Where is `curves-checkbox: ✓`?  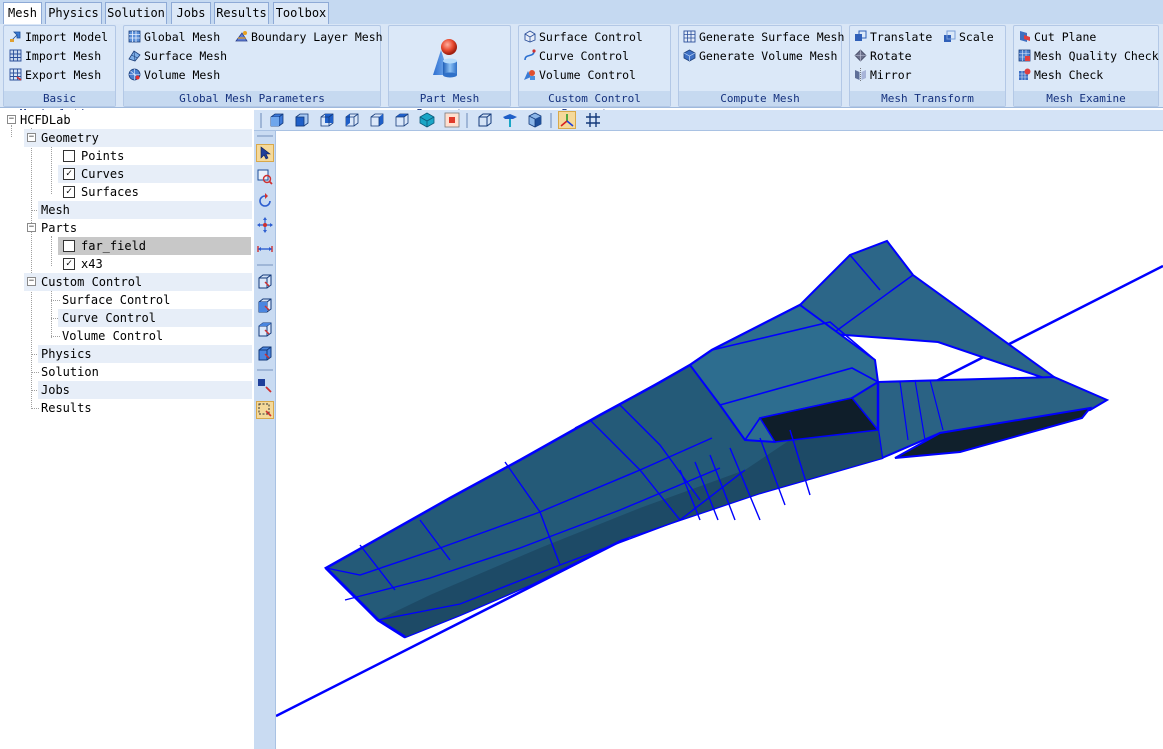
curves-checkbox: ✓ is located at coordinates (69, 174).